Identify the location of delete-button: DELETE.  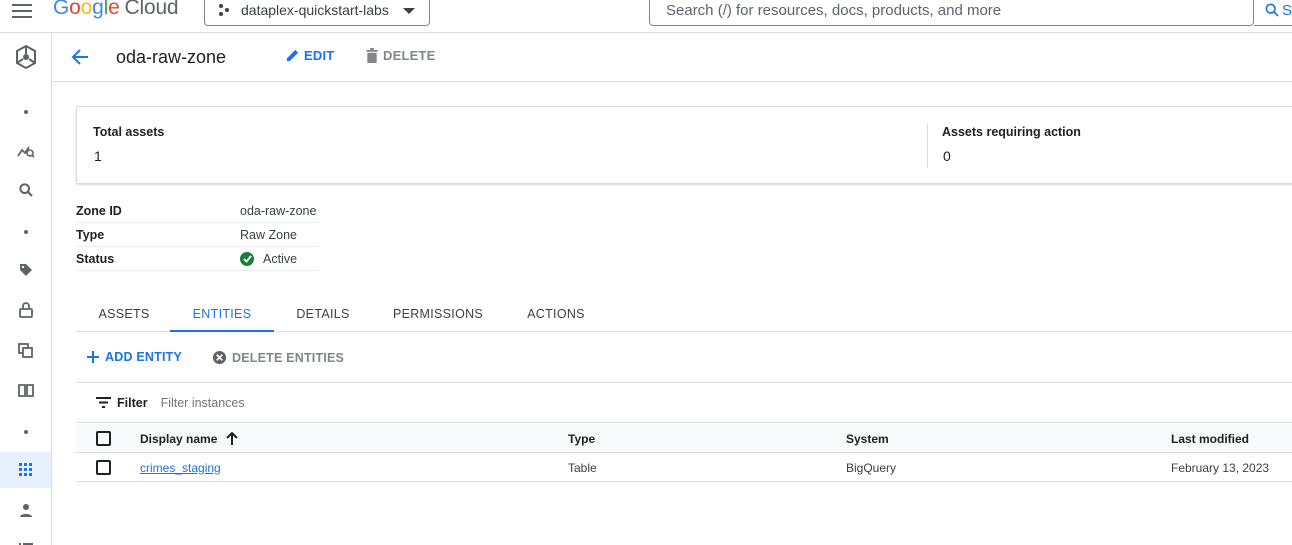
(400, 55).